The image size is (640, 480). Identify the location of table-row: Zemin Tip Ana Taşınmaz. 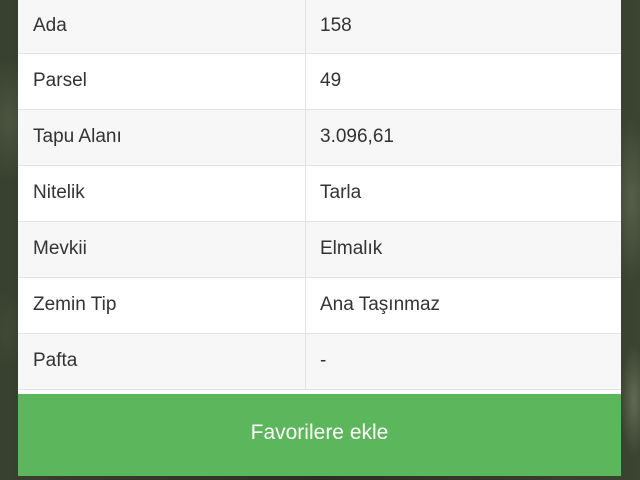
(319, 305).